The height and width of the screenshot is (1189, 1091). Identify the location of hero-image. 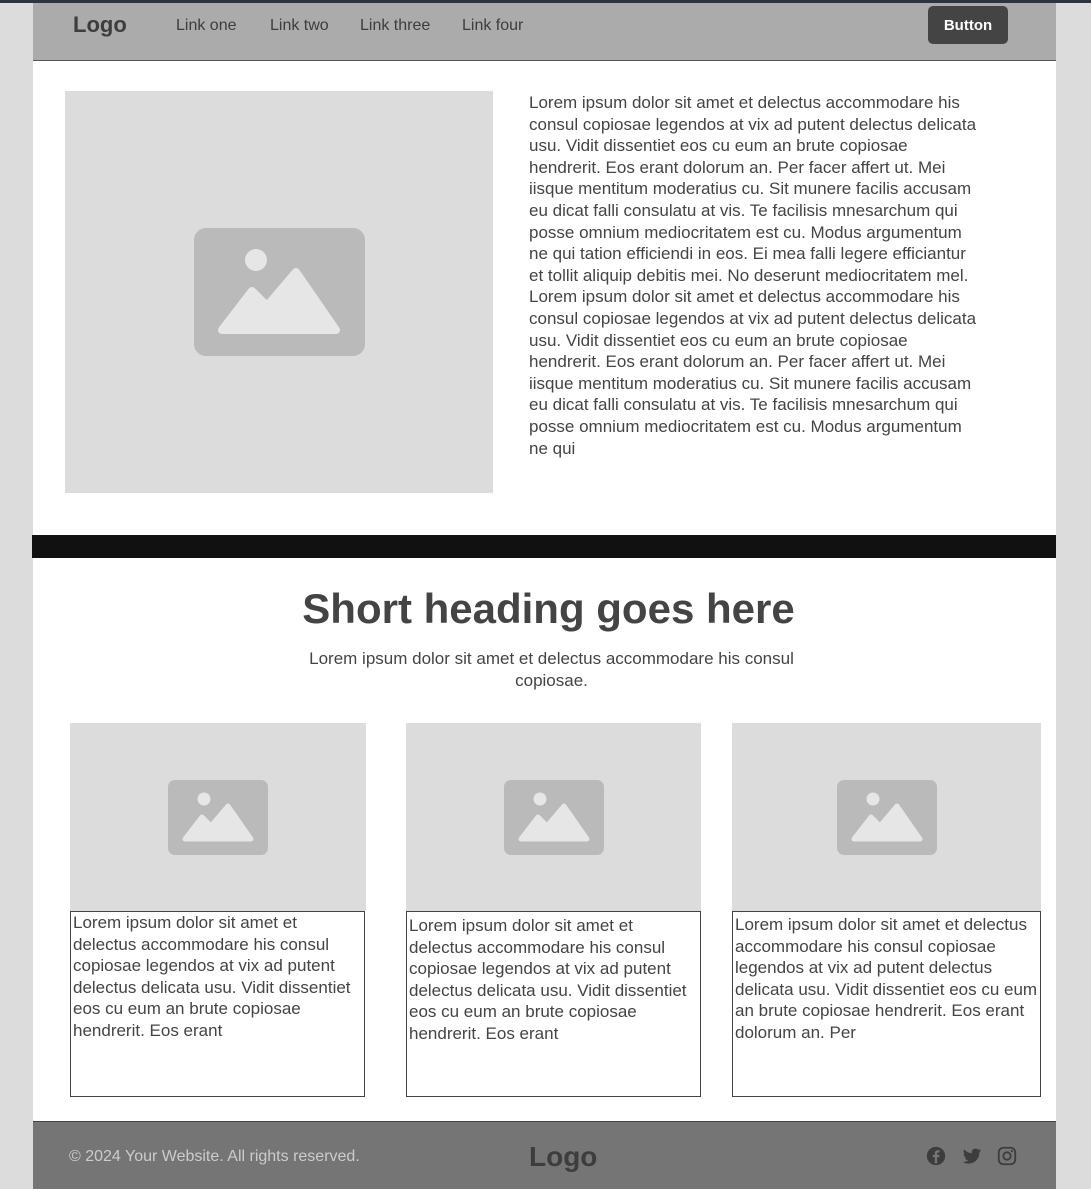
(279, 292).